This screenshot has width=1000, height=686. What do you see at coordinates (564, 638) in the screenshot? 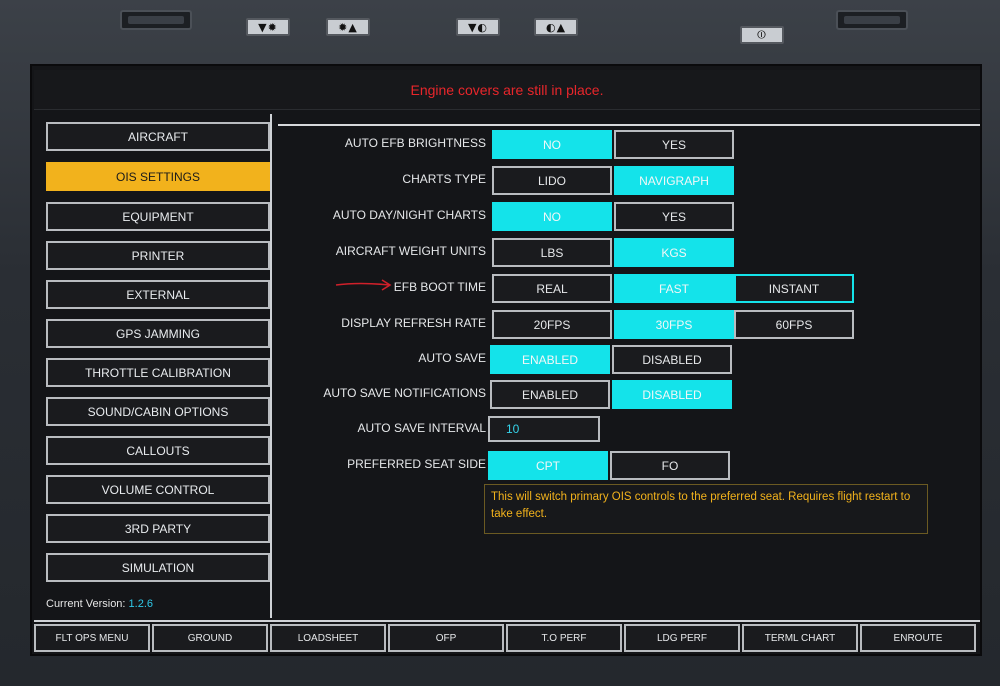
I see `tab-to-perf: T.O PERF` at bounding box center [564, 638].